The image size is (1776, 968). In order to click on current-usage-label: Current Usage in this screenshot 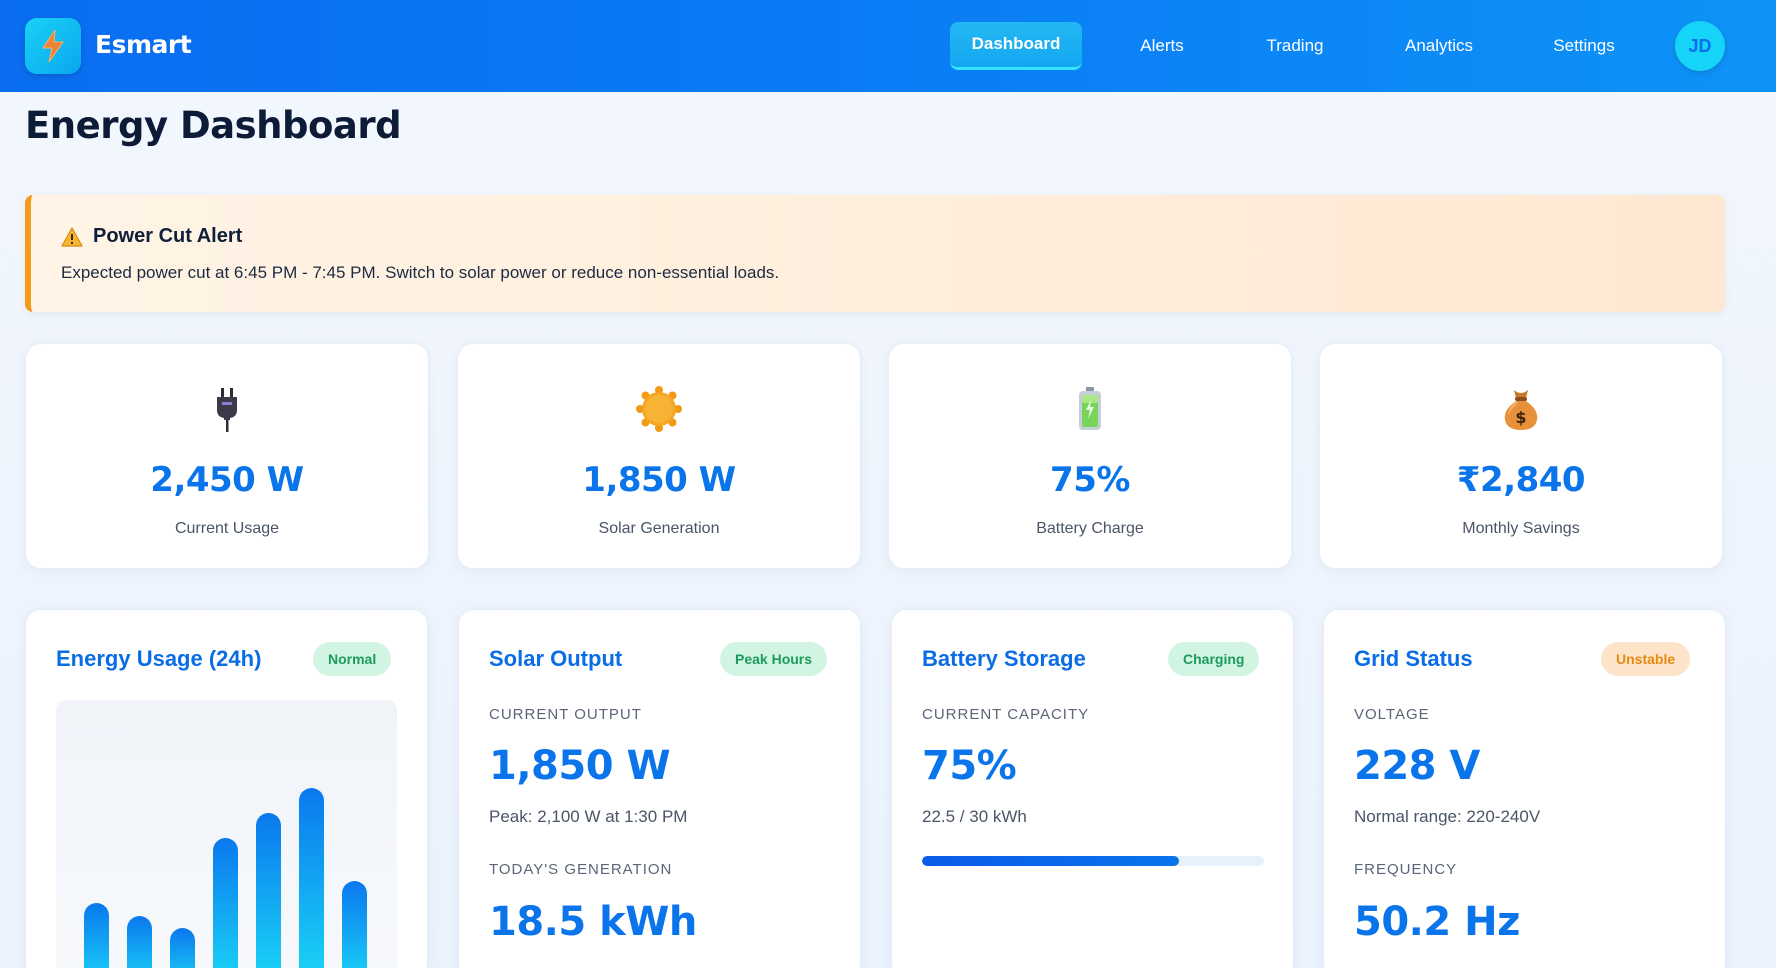, I will do `click(227, 528)`.